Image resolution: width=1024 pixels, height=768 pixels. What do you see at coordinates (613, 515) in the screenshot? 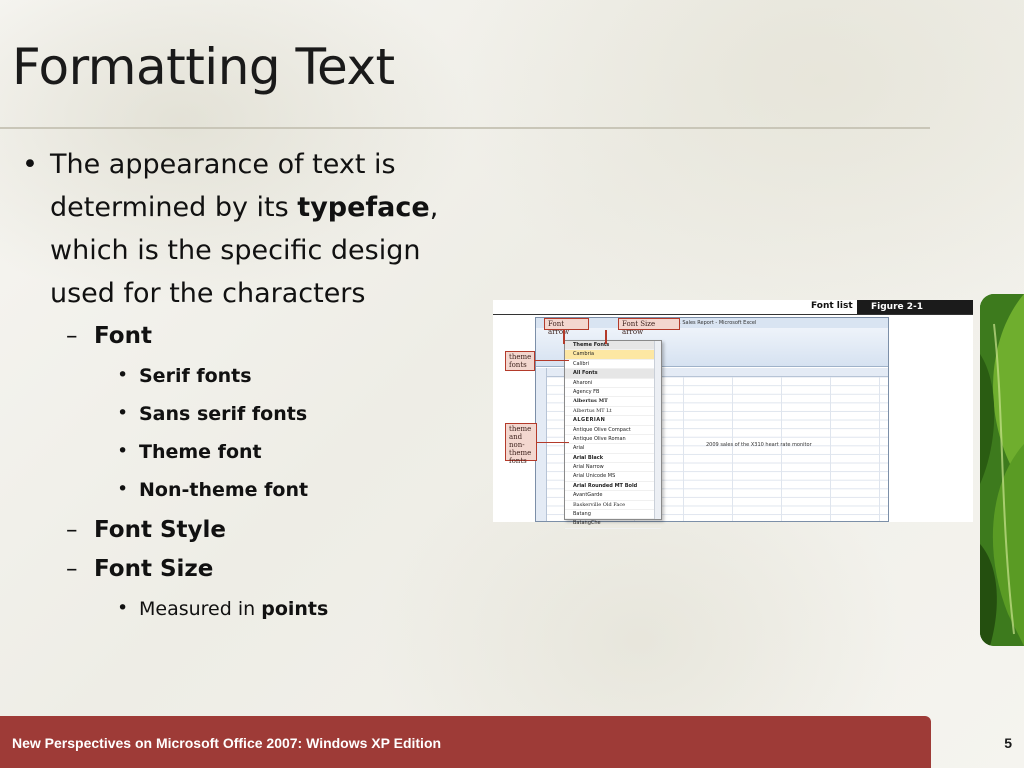
I see `font-list-item: Batang` at bounding box center [613, 515].